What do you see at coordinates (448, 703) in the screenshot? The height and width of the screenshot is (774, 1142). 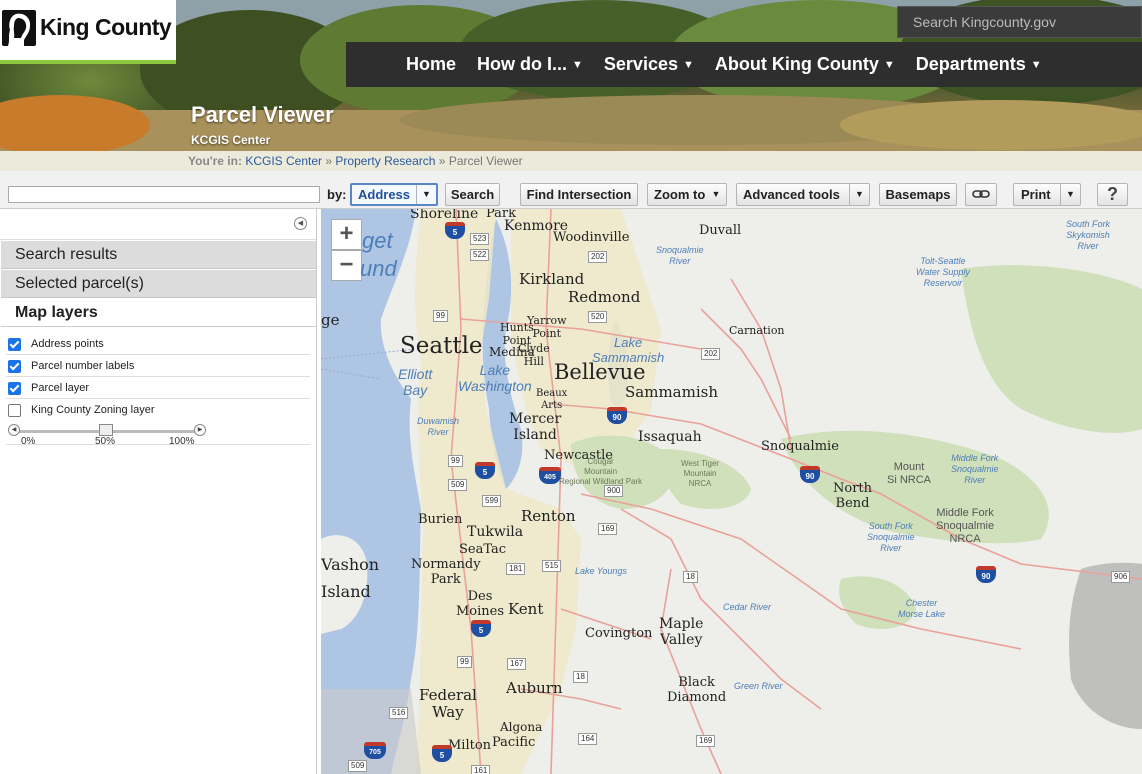 I see `place-label: Federal Way` at bounding box center [448, 703].